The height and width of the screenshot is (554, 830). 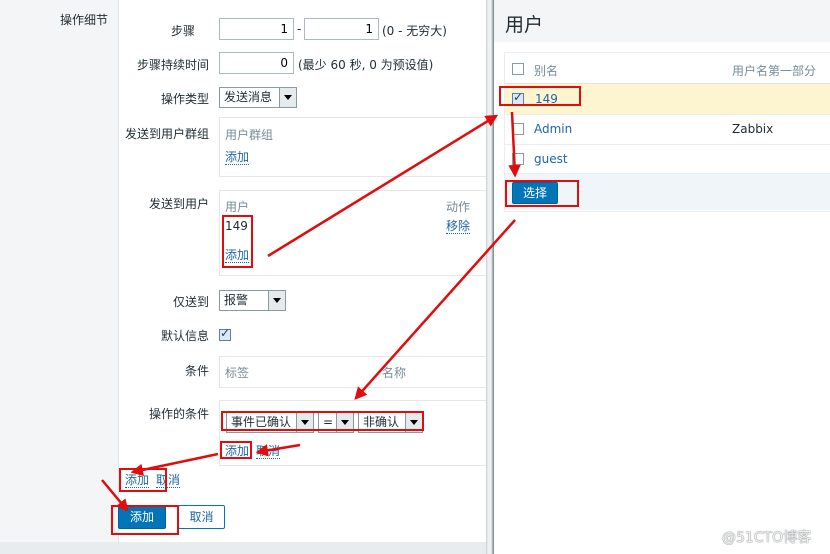 What do you see at coordinates (167, 134) in the screenshot?
I see `user-groups-label: 发送到用户群组` at bounding box center [167, 134].